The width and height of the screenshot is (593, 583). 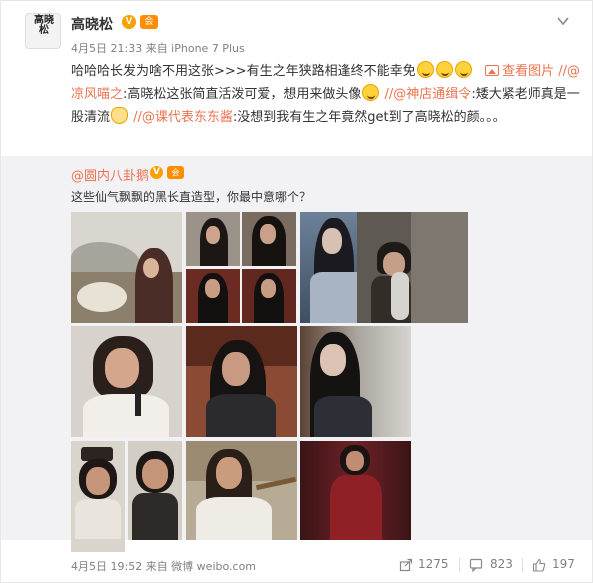 What do you see at coordinates (563, 21) in the screenshot?
I see `chevron-down-icon` at bounding box center [563, 21].